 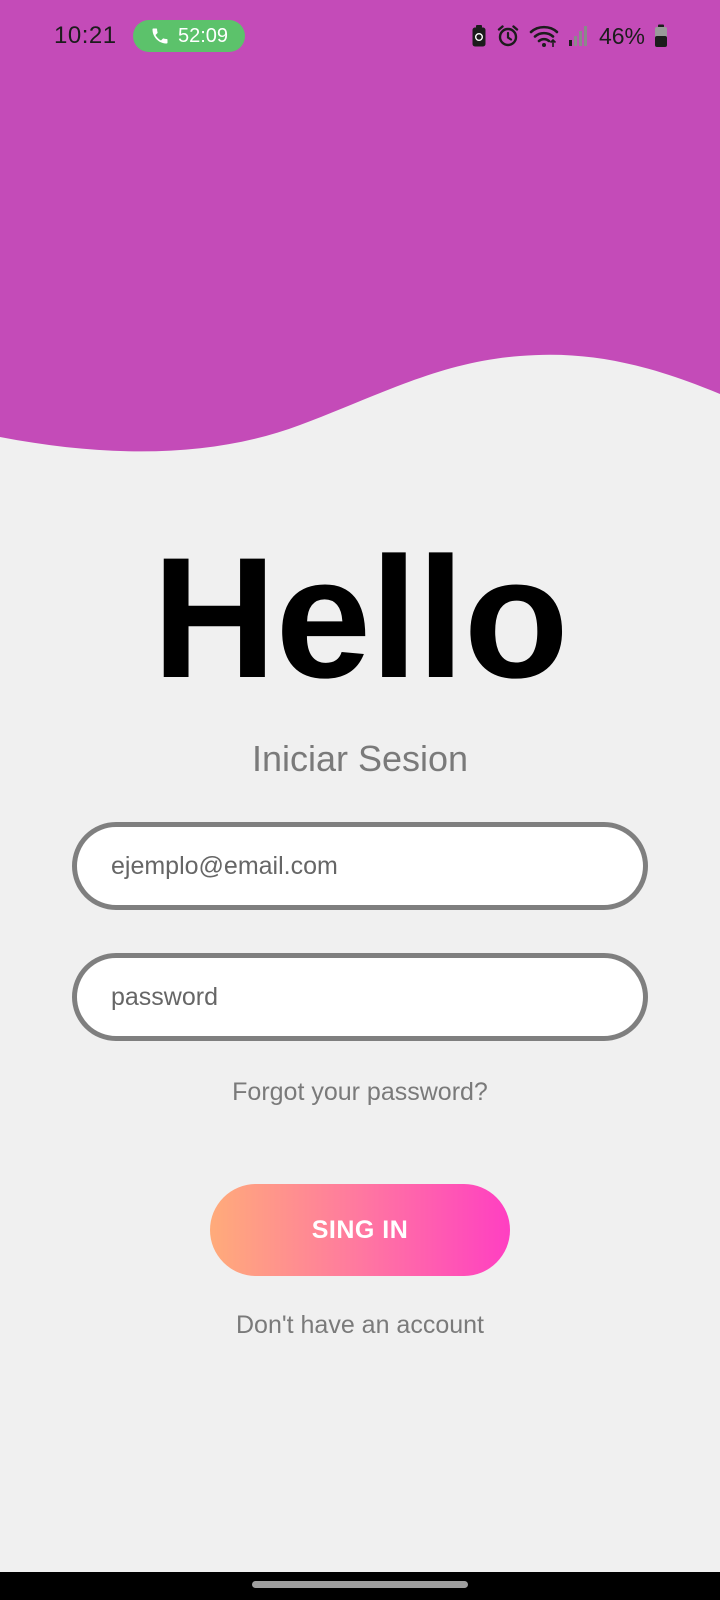 I want to click on status-icons: 46%, so click(x=569, y=36).